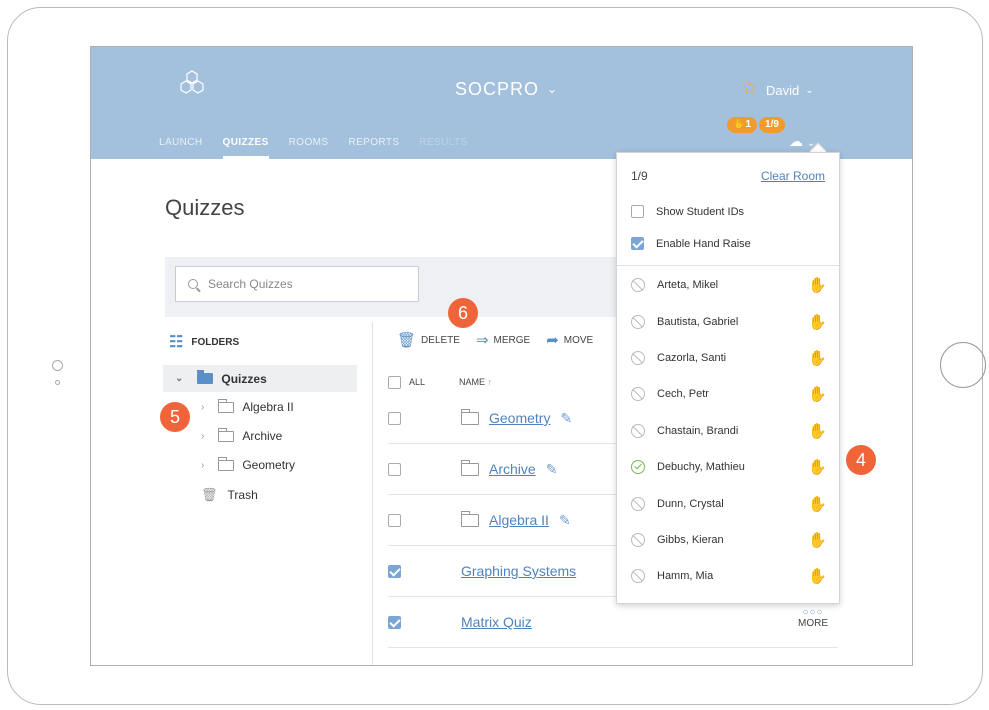  Describe the element at coordinates (729, 394) in the screenshot. I see `student-row: Cech, Petr ✋` at that location.